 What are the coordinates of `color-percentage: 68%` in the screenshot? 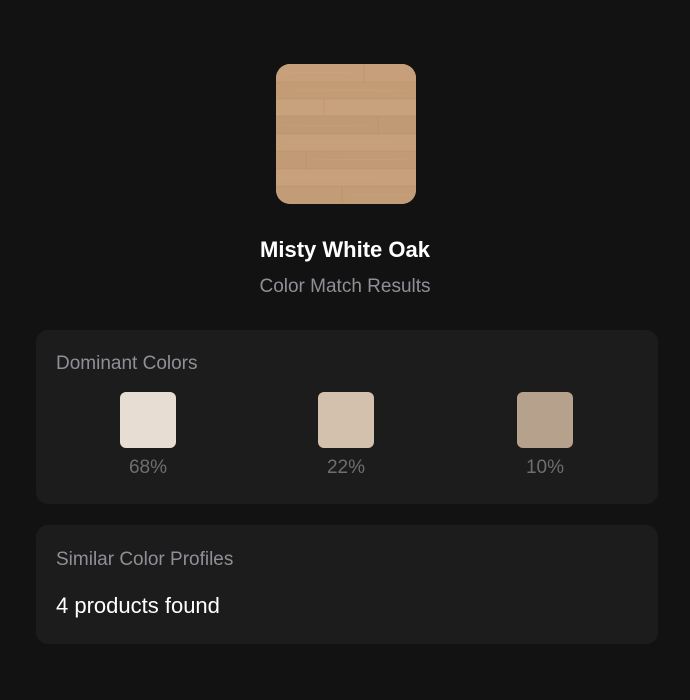 It's located at (148, 467).